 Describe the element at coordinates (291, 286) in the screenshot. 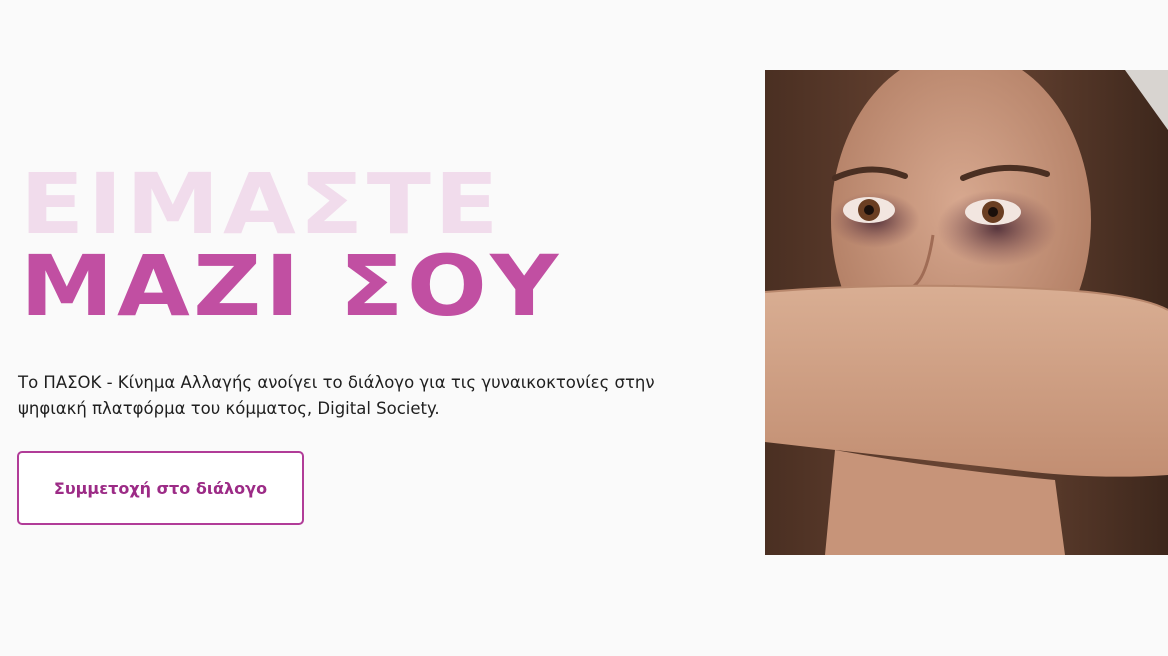

I see `headline-line-2: ΜΑΖΙ ΣΟΥ` at that location.